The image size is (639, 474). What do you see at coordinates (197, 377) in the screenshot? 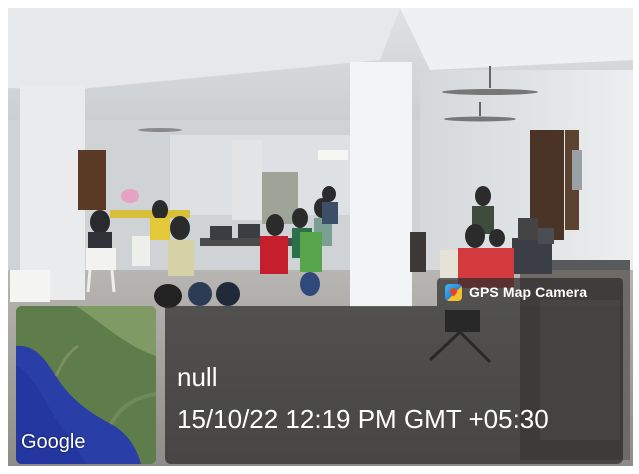
I see `place-name: null` at bounding box center [197, 377].